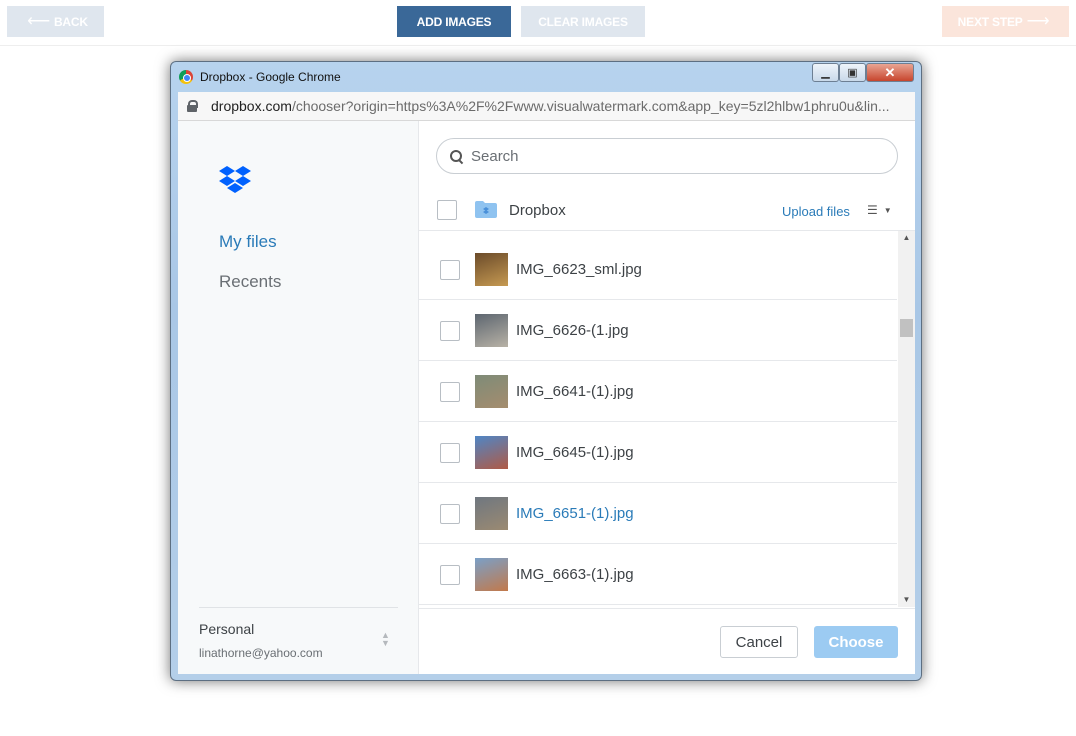 This screenshot has height=736, width=1076. What do you see at coordinates (1038, 21) in the screenshot?
I see `next-arrow-icon: ⟶` at bounding box center [1038, 21].